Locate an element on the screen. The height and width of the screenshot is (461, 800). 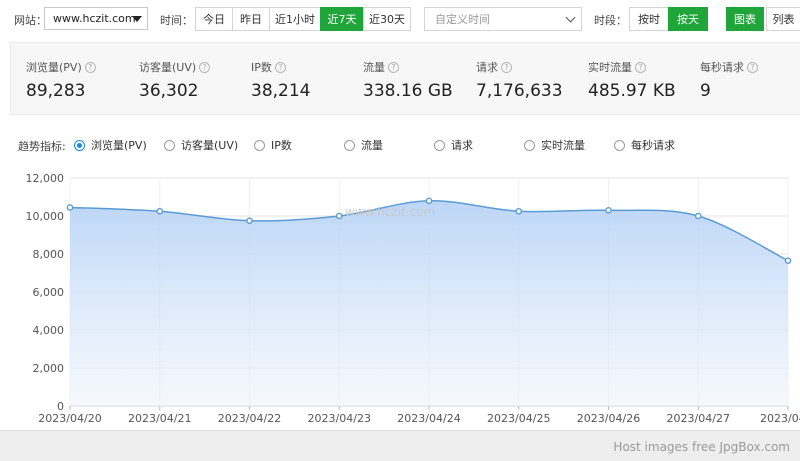
chevron-down-icon is located at coordinates (570, 17).